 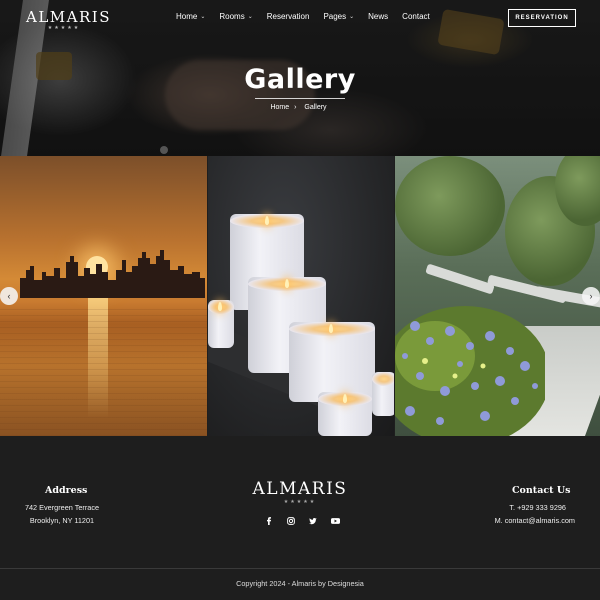 I want to click on address-heading: Address, so click(x=66, y=490).